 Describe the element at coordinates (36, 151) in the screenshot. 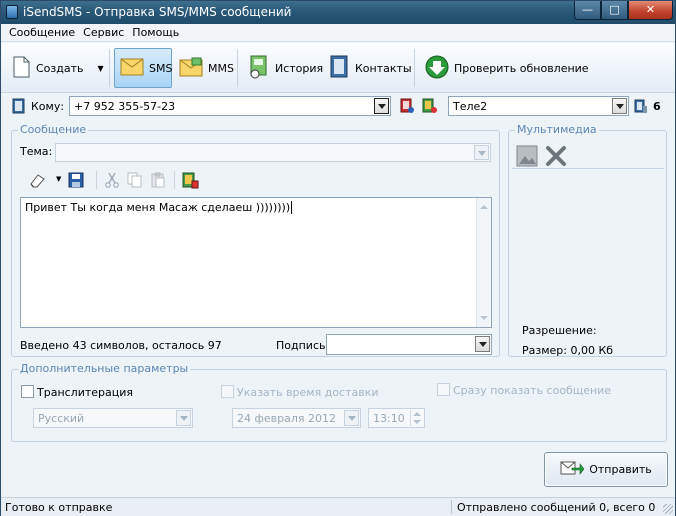

I see `subject-label: Тема:` at that location.